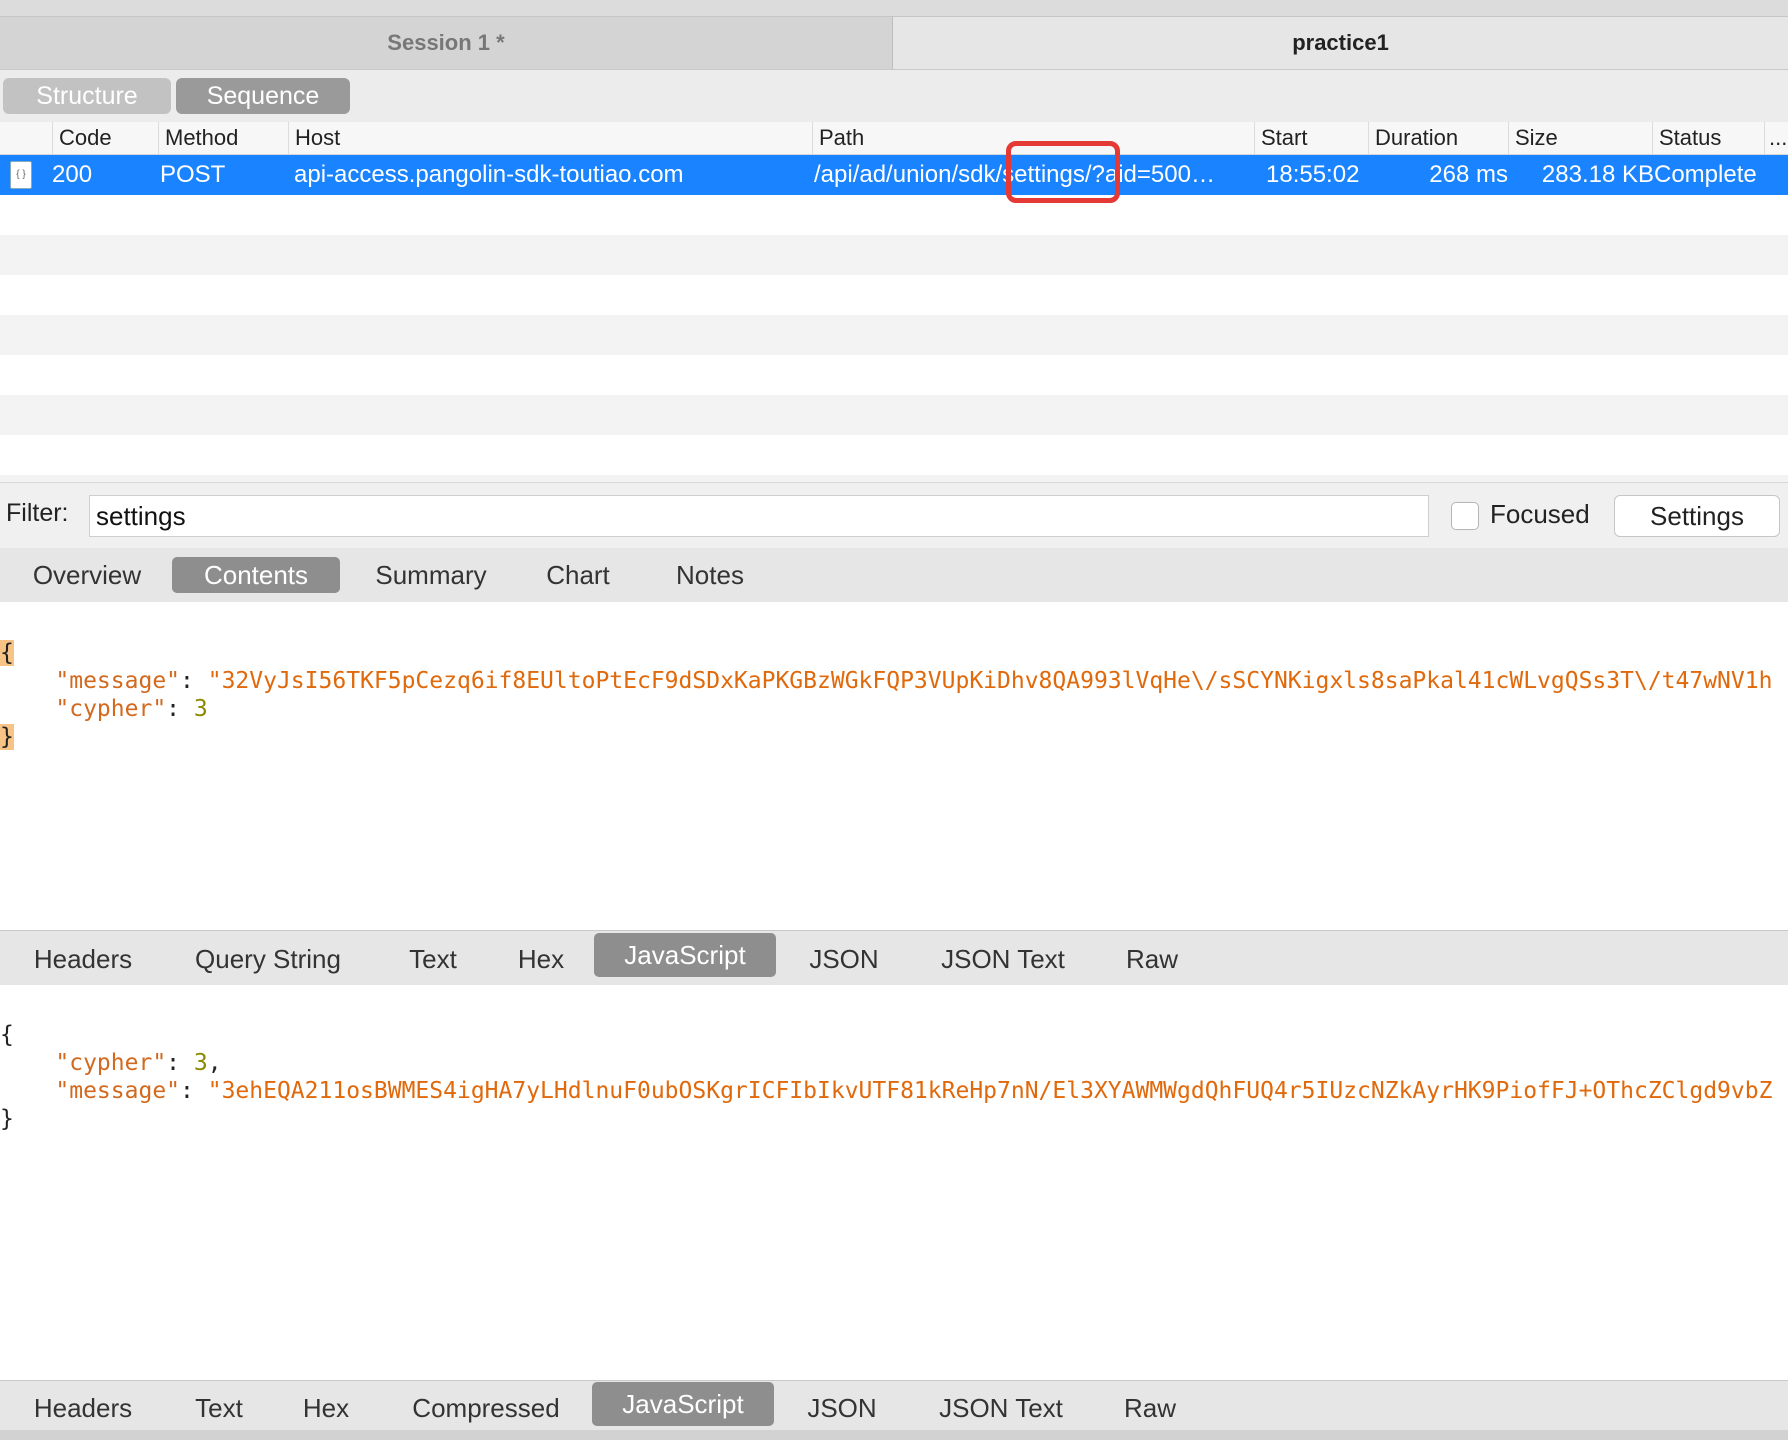 The height and width of the screenshot is (1440, 1788). What do you see at coordinates (894, 8) in the screenshot?
I see `window-top-strip` at bounding box center [894, 8].